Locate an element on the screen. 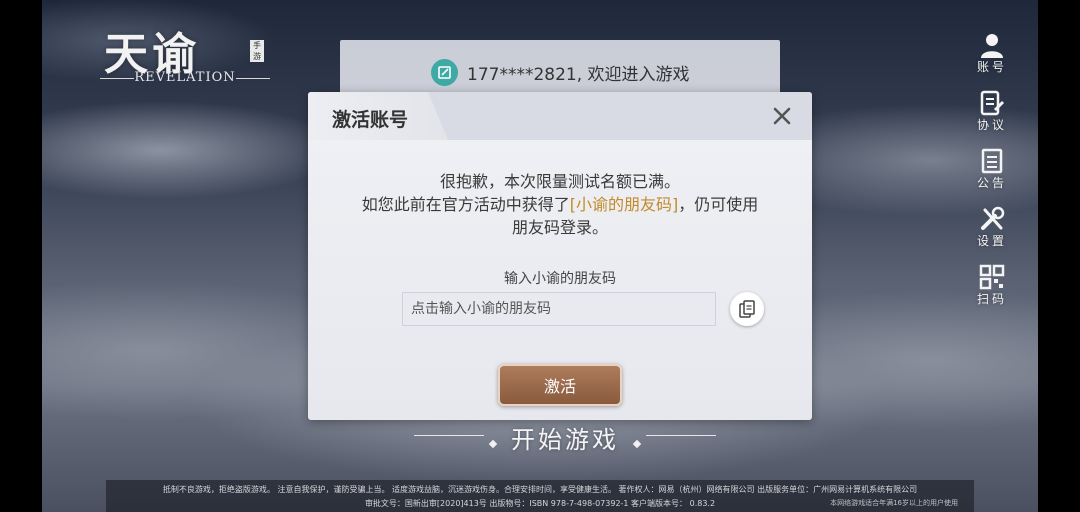  menu-item-settings: 设置 is located at coordinates (992, 235).